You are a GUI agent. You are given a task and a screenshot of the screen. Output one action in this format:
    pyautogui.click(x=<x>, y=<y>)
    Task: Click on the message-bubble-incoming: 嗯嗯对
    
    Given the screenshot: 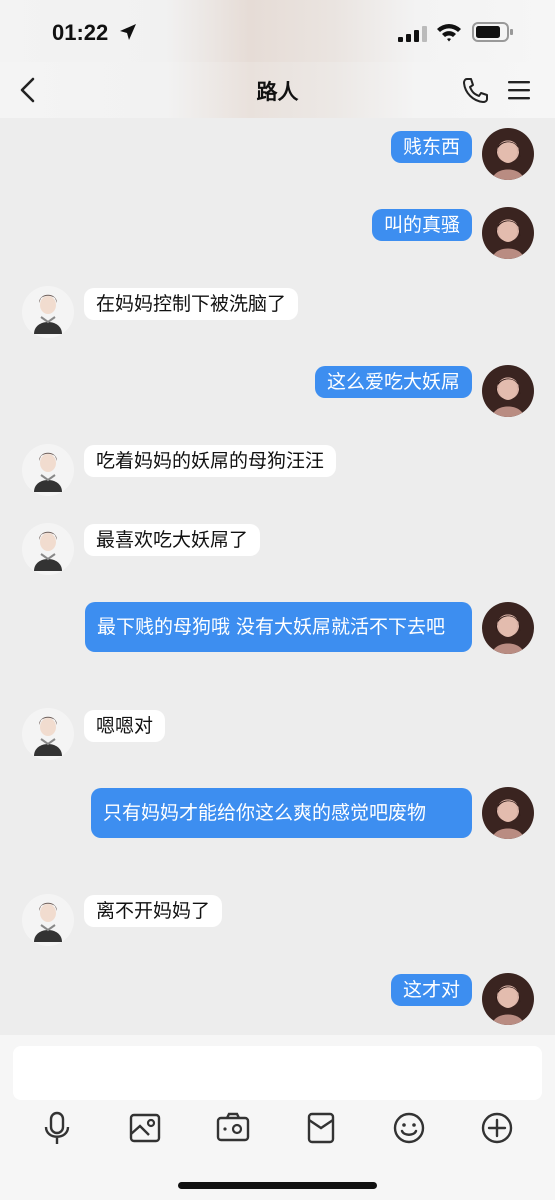 What is the action you would take?
    pyautogui.click(x=125, y=726)
    